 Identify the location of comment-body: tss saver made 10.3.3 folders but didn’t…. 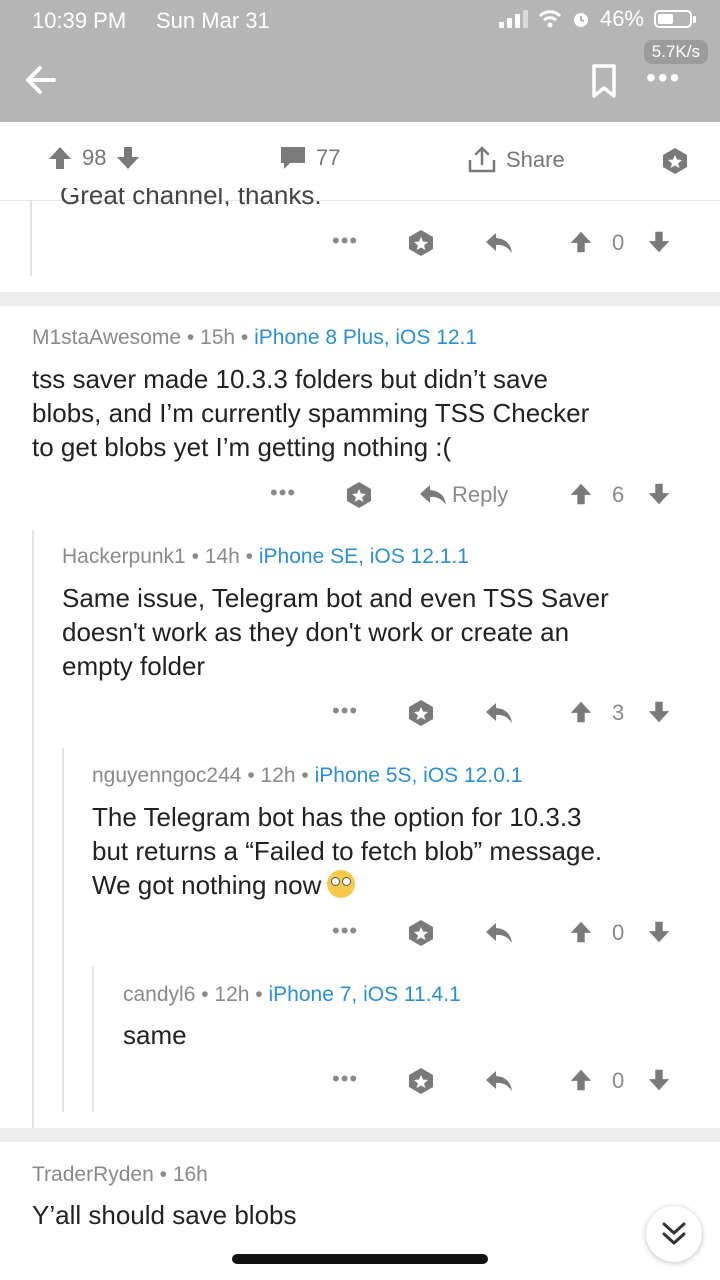
(367, 413).